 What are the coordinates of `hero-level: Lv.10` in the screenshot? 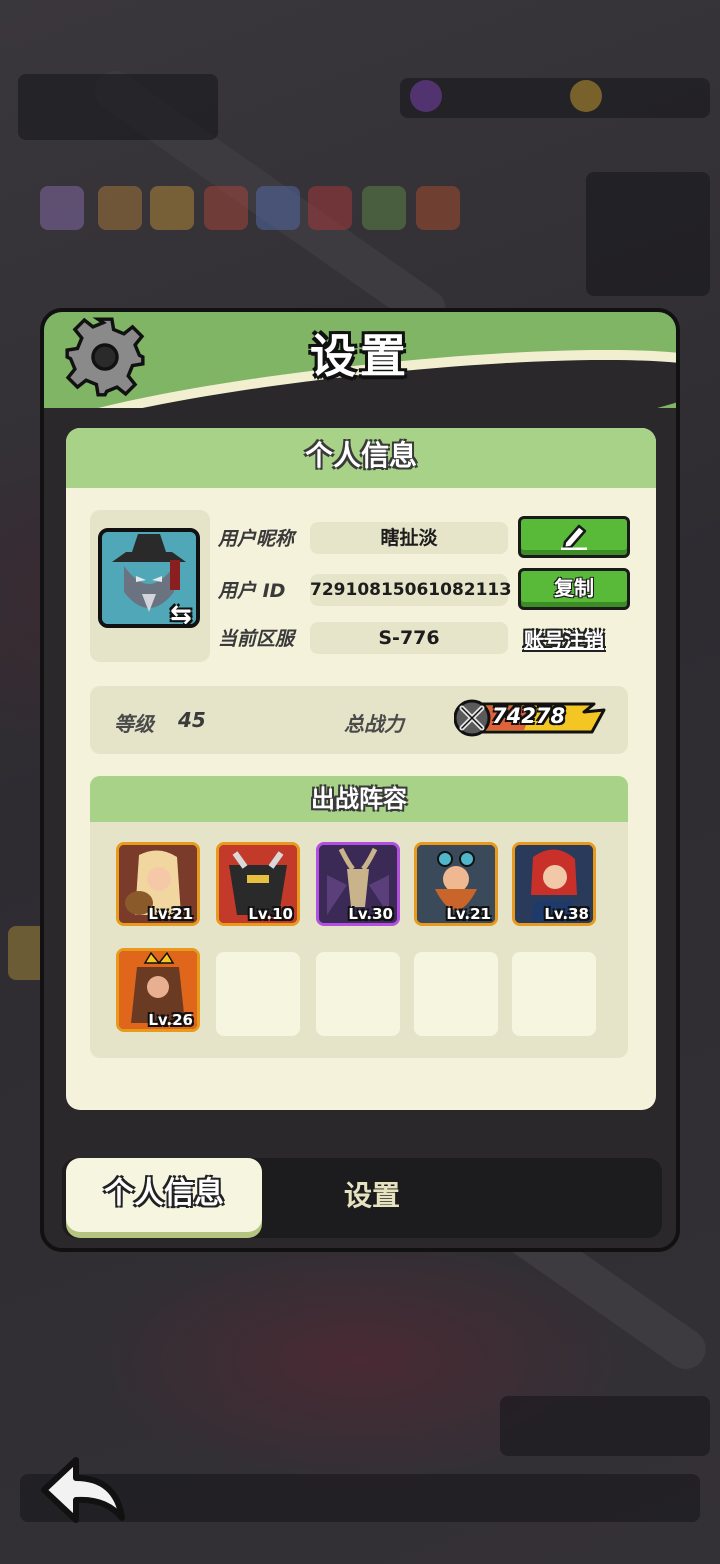 It's located at (270, 914).